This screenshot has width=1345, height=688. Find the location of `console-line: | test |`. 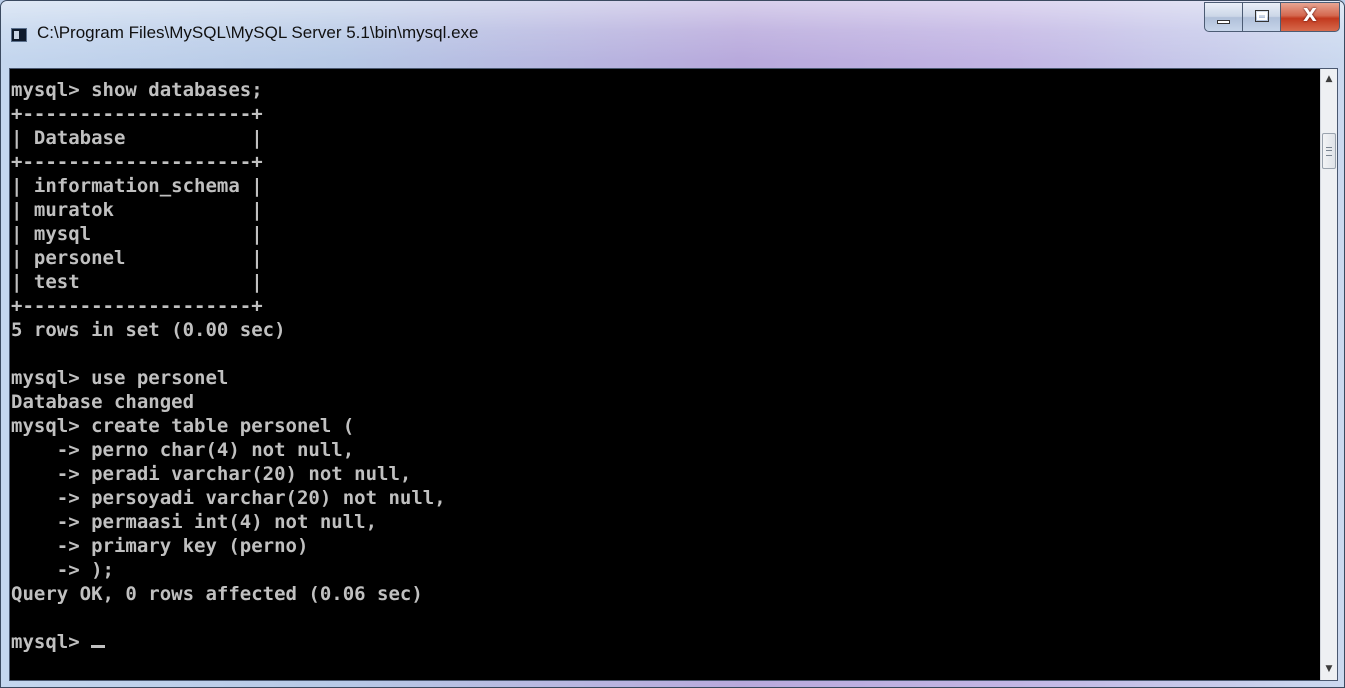

console-line: | test | is located at coordinates (137, 282).